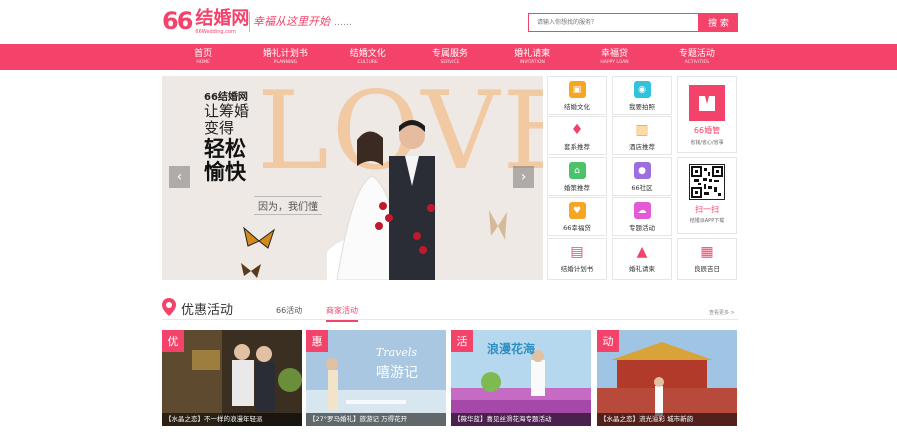  Describe the element at coordinates (511, 349) in the screenshot. I see `promo-card-title: 浪漫花海` at that location.